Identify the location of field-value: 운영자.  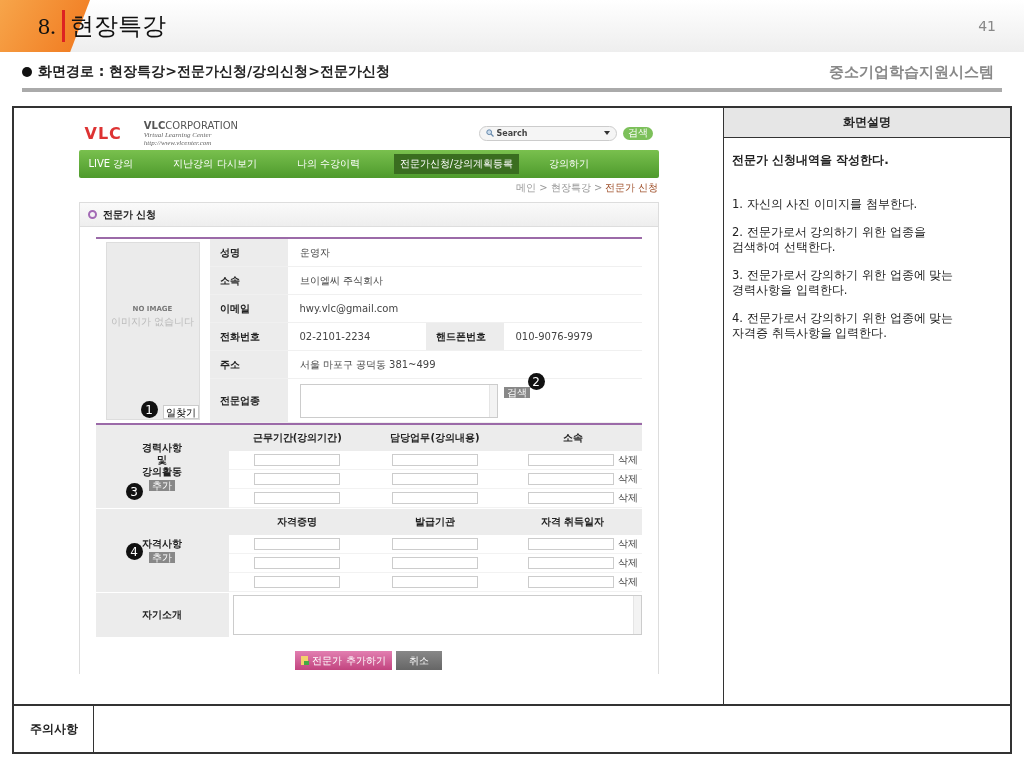
(314, 252).